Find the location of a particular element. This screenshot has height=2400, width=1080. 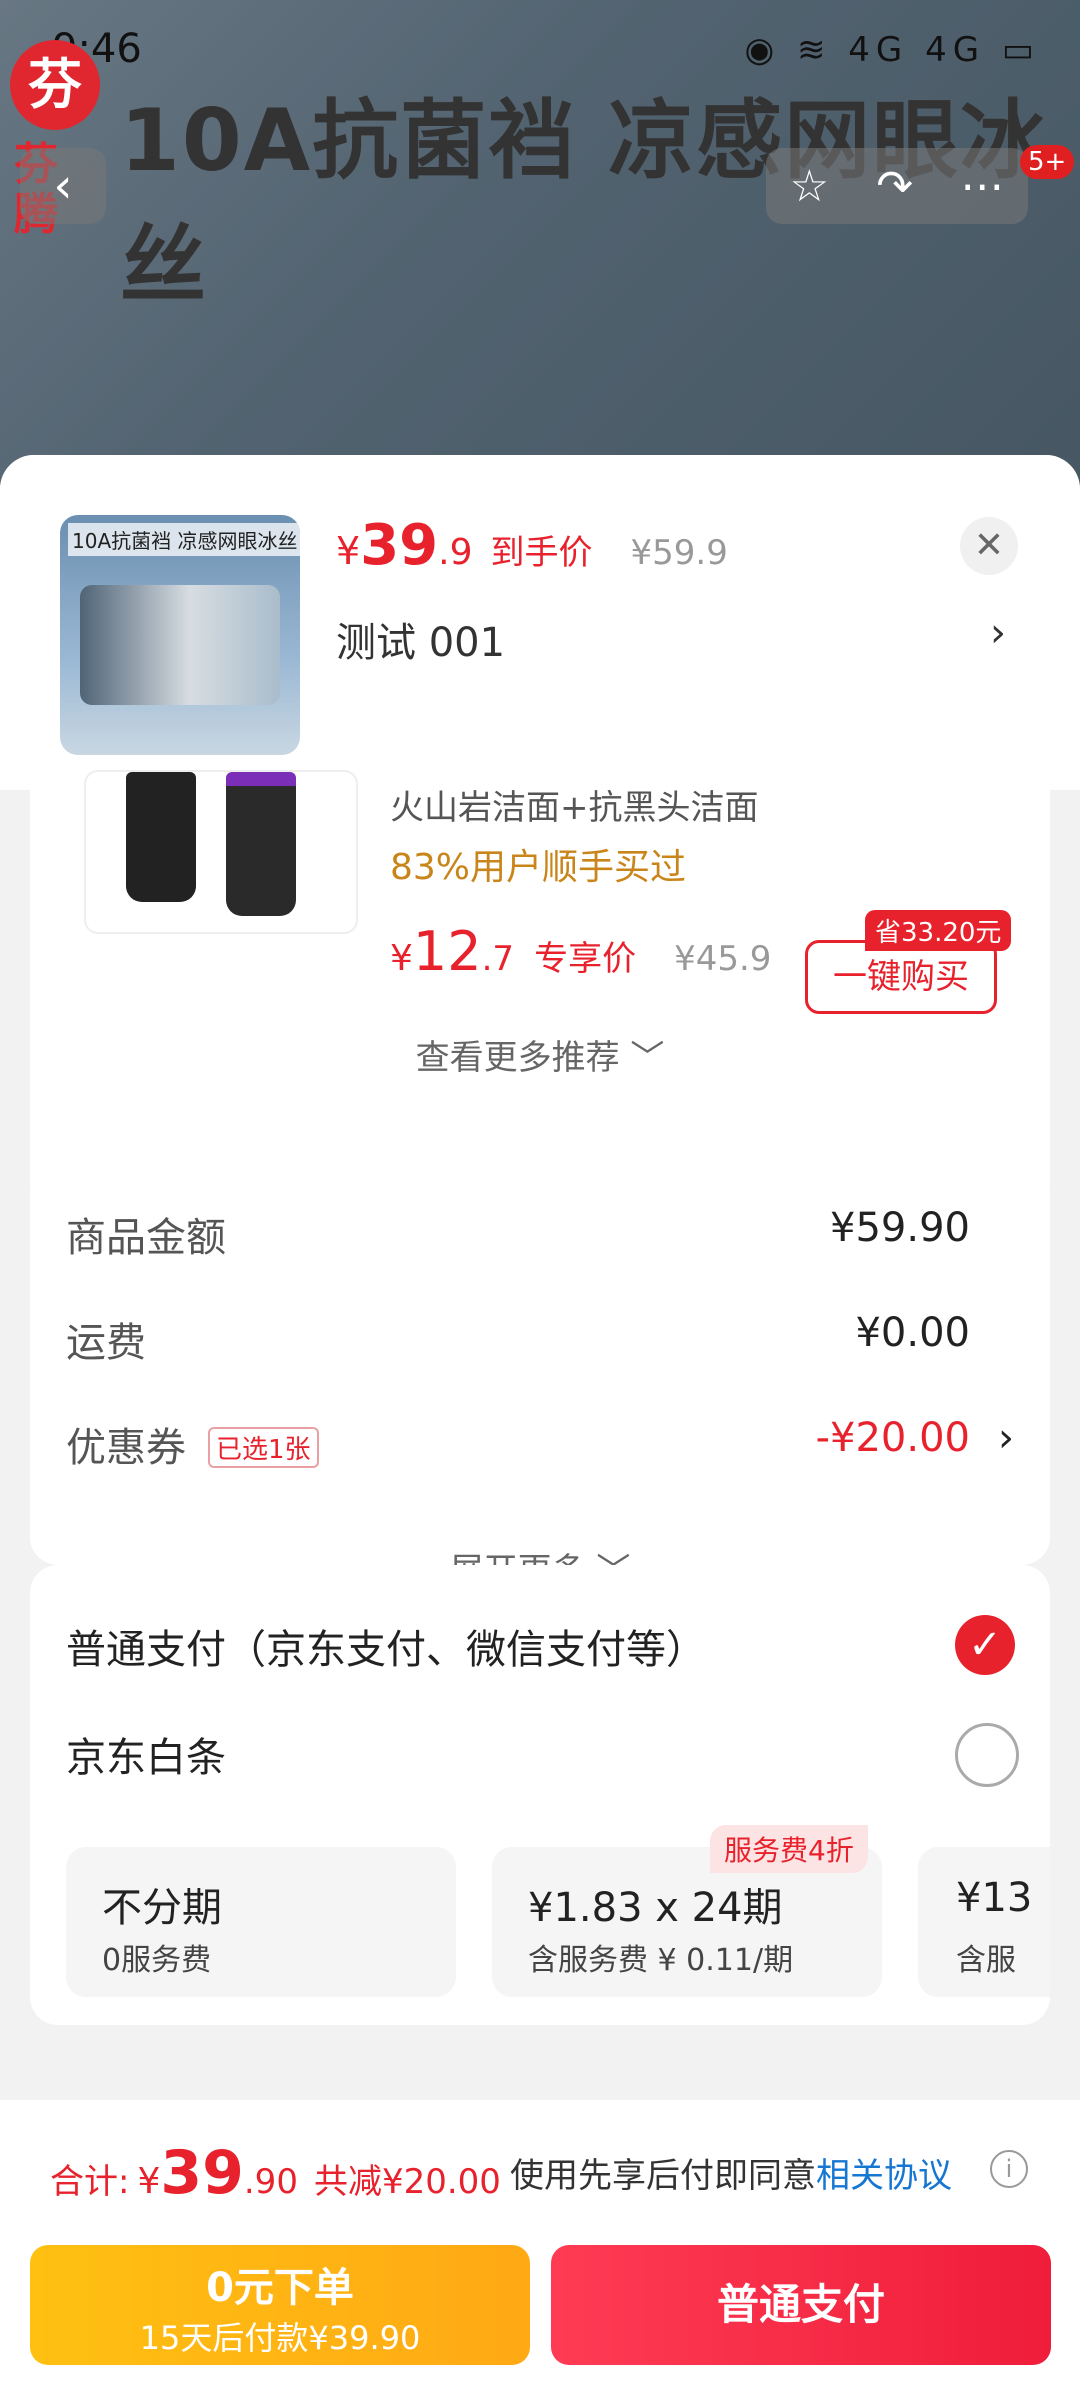

star-icon: ☆ is located at coordinates (809, 186).